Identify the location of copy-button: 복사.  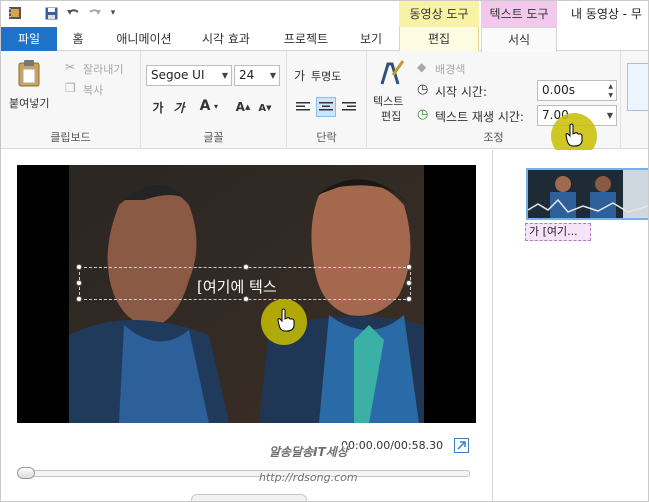
(93, 90).